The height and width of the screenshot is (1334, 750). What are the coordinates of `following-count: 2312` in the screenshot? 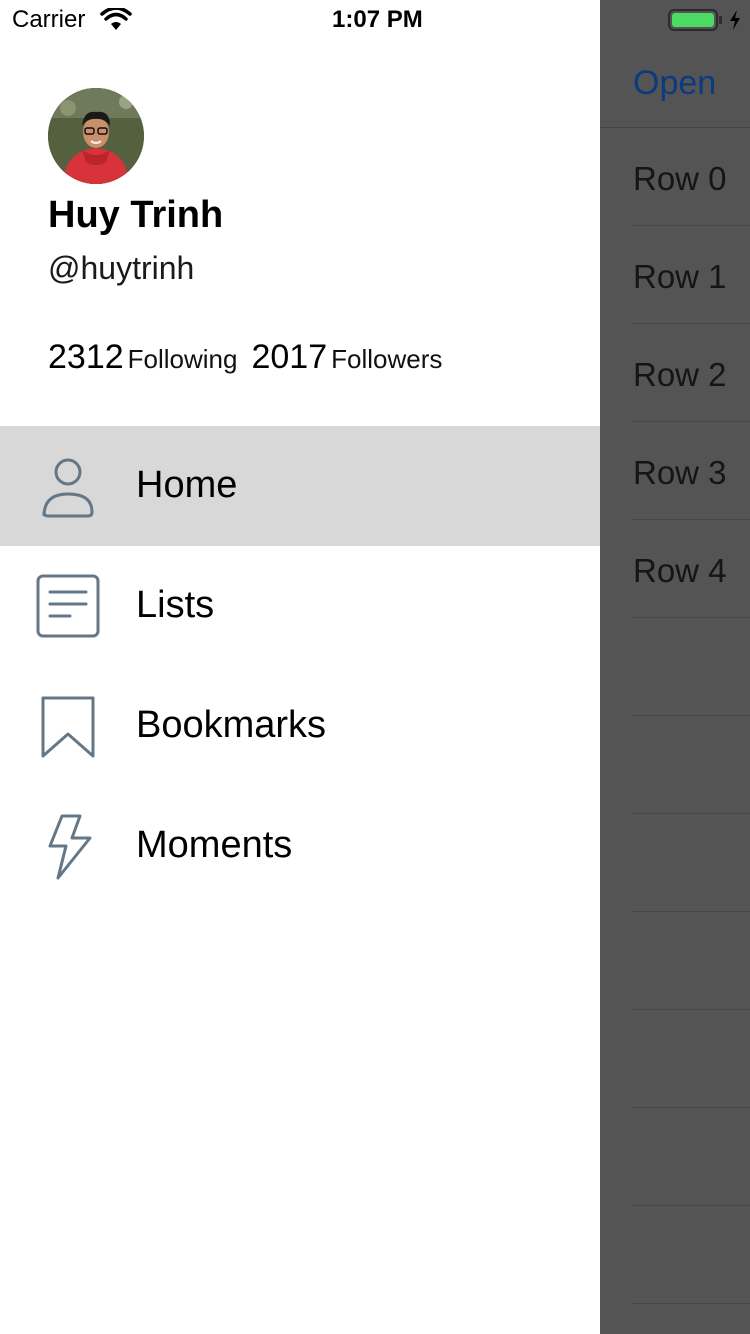 It's located at (86, 357).